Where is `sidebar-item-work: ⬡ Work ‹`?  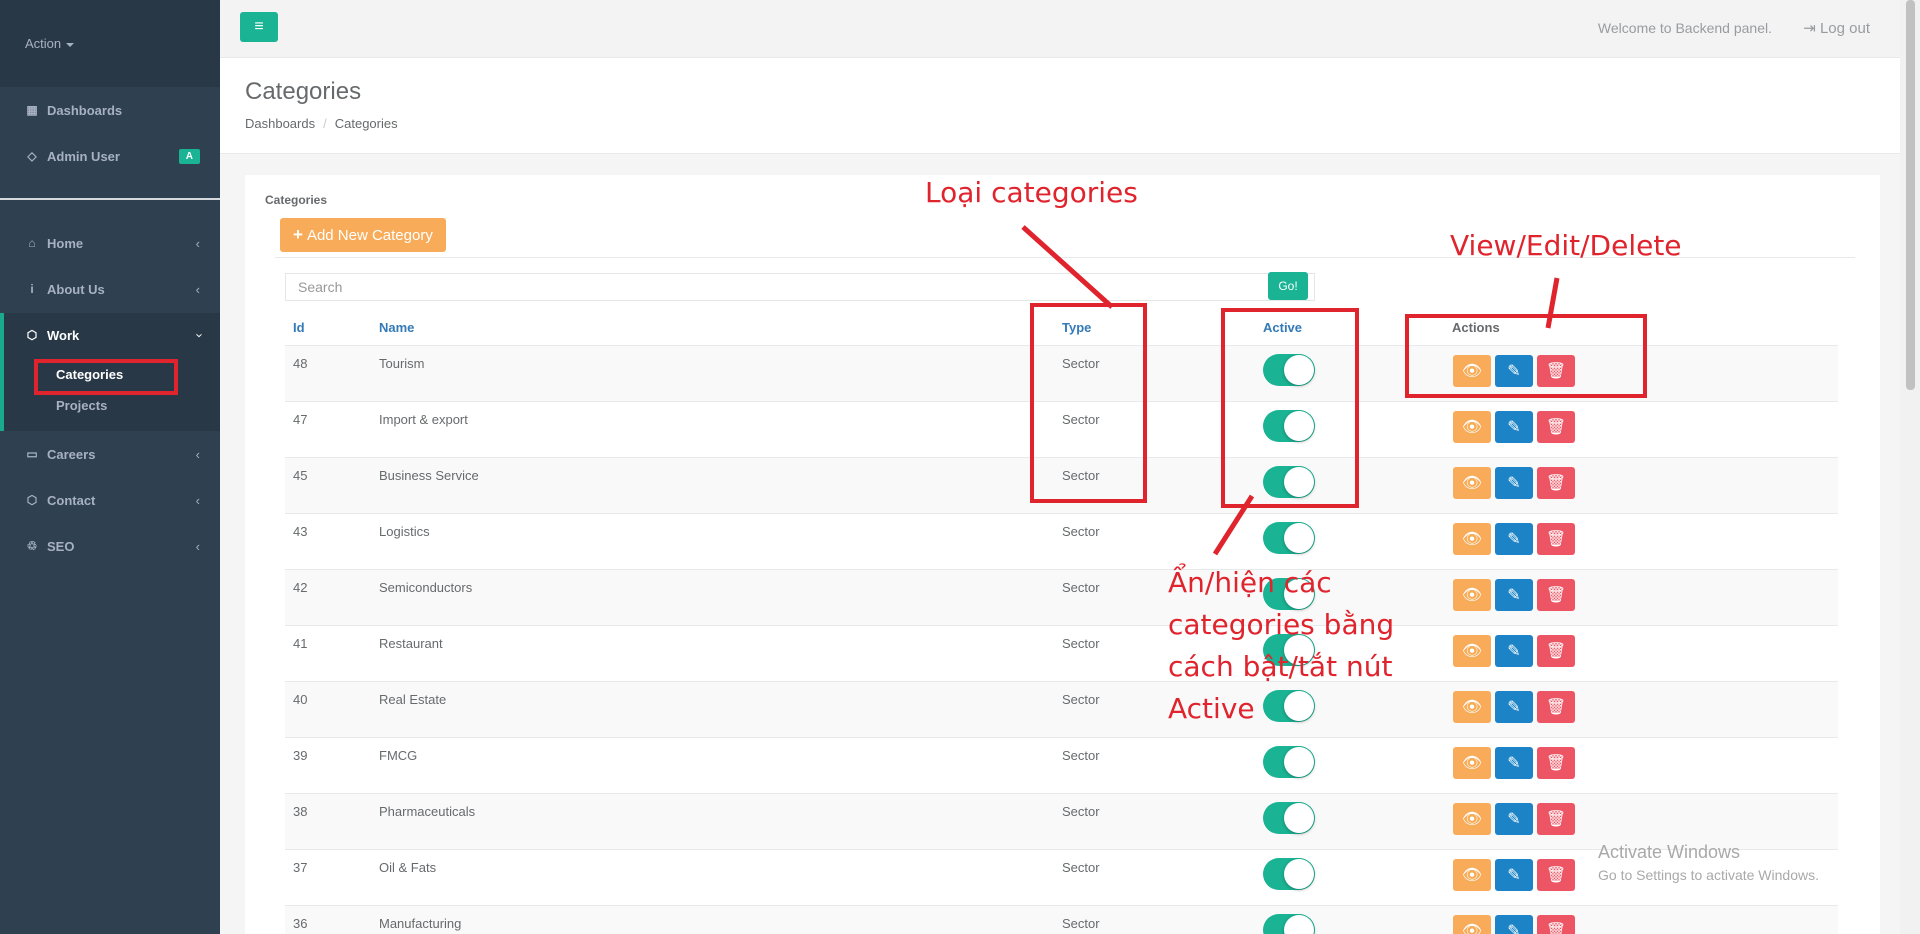
sidebar-item-work: ⬡ Work ‹ is located at coordinates (110, 335).